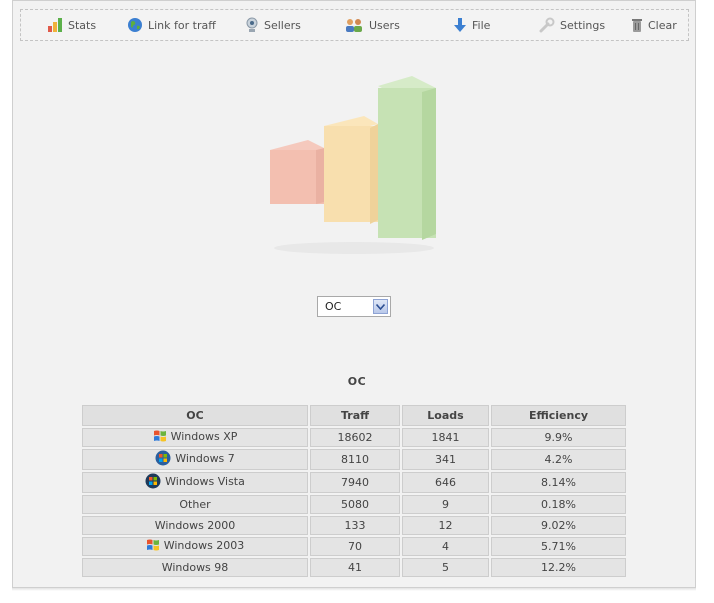 The height and width of the screenshot is (603, 714). What do you see at coordinates (152, 545) in the screenshot?
I see `windows-2003-flag-icon` at bounding box center [152, 545].